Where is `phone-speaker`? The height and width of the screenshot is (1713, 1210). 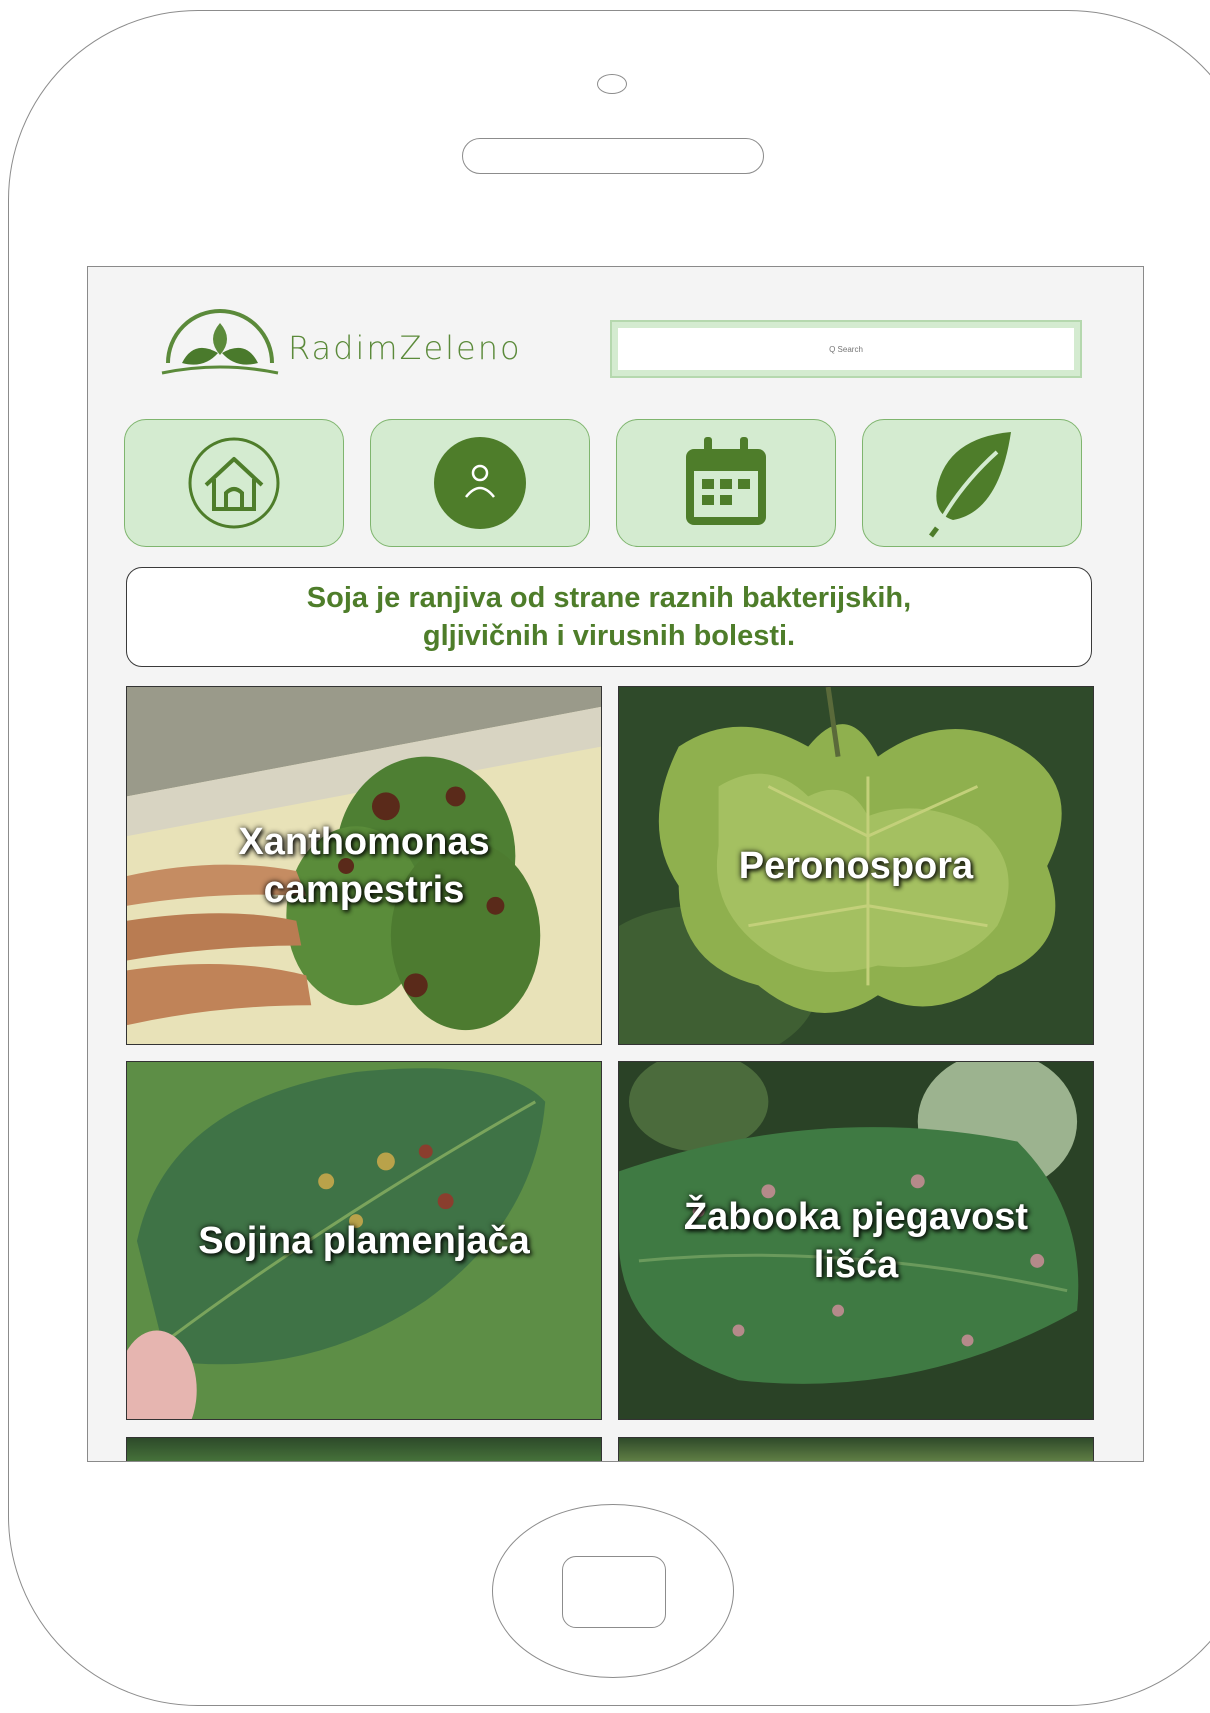
phone-speaker is located at coordinates (613, 156).